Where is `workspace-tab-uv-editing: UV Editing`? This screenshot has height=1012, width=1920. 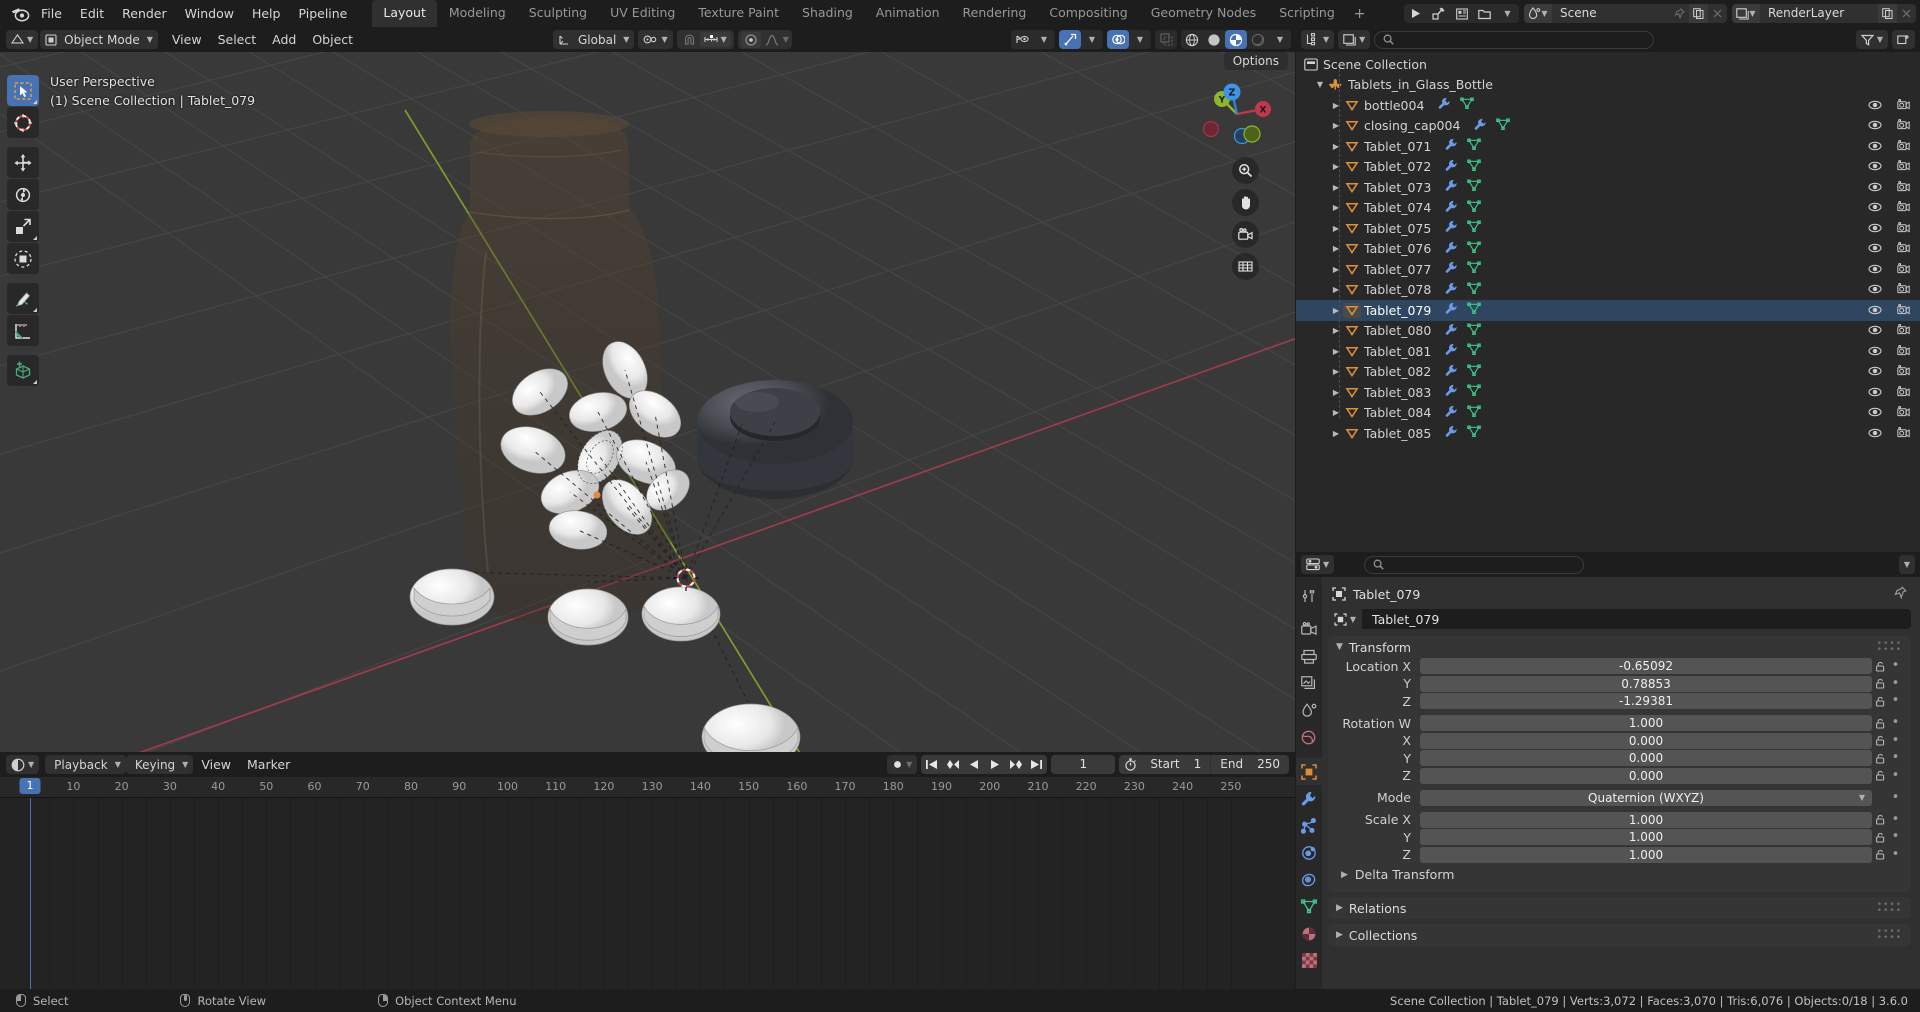
workspace-tab-uv-editing: UV Editing is located at coordinates (642, 13).